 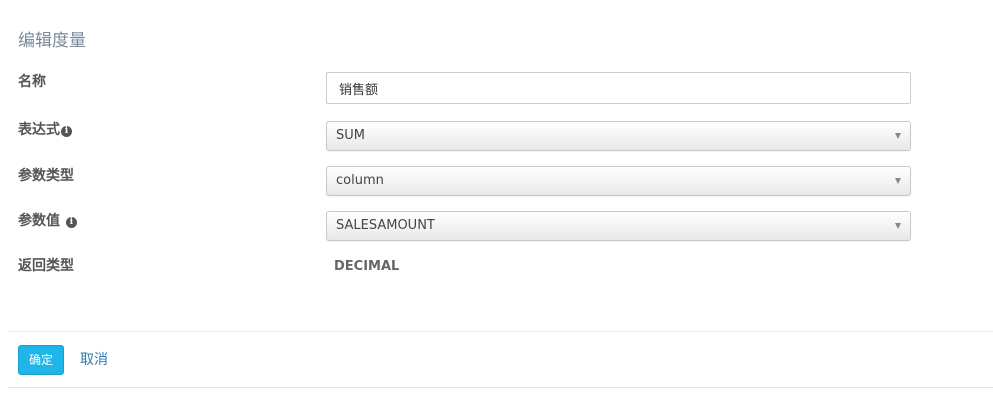 I want to click on return-type-label: 返回类型, so click(x=46, y=266).